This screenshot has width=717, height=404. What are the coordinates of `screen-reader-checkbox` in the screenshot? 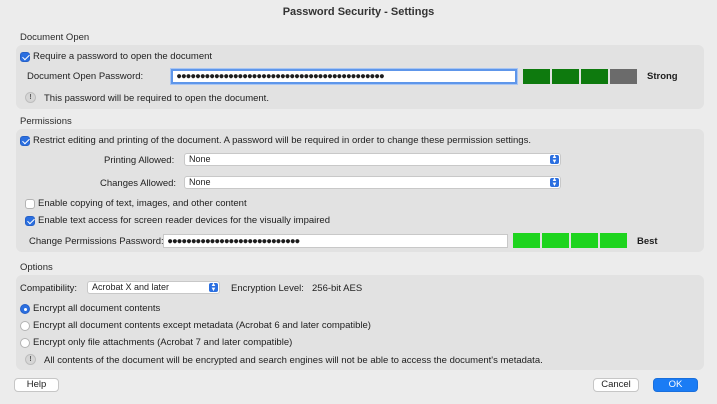 It's located at (30, 221).